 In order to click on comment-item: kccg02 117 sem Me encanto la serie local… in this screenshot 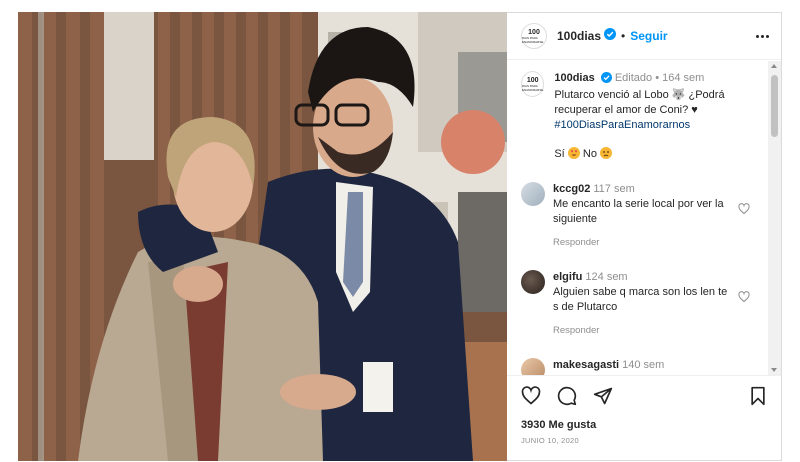, I will do `click(637, 216)`.